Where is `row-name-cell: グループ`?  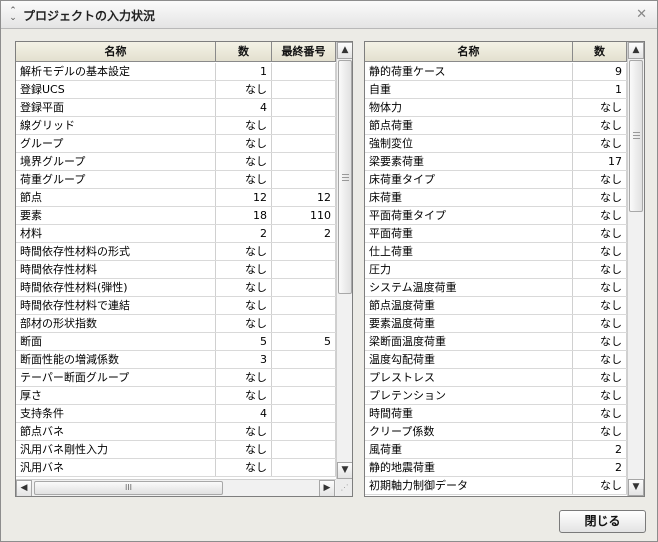
row-name-cell: グループ is located at coordinates (116, 143).